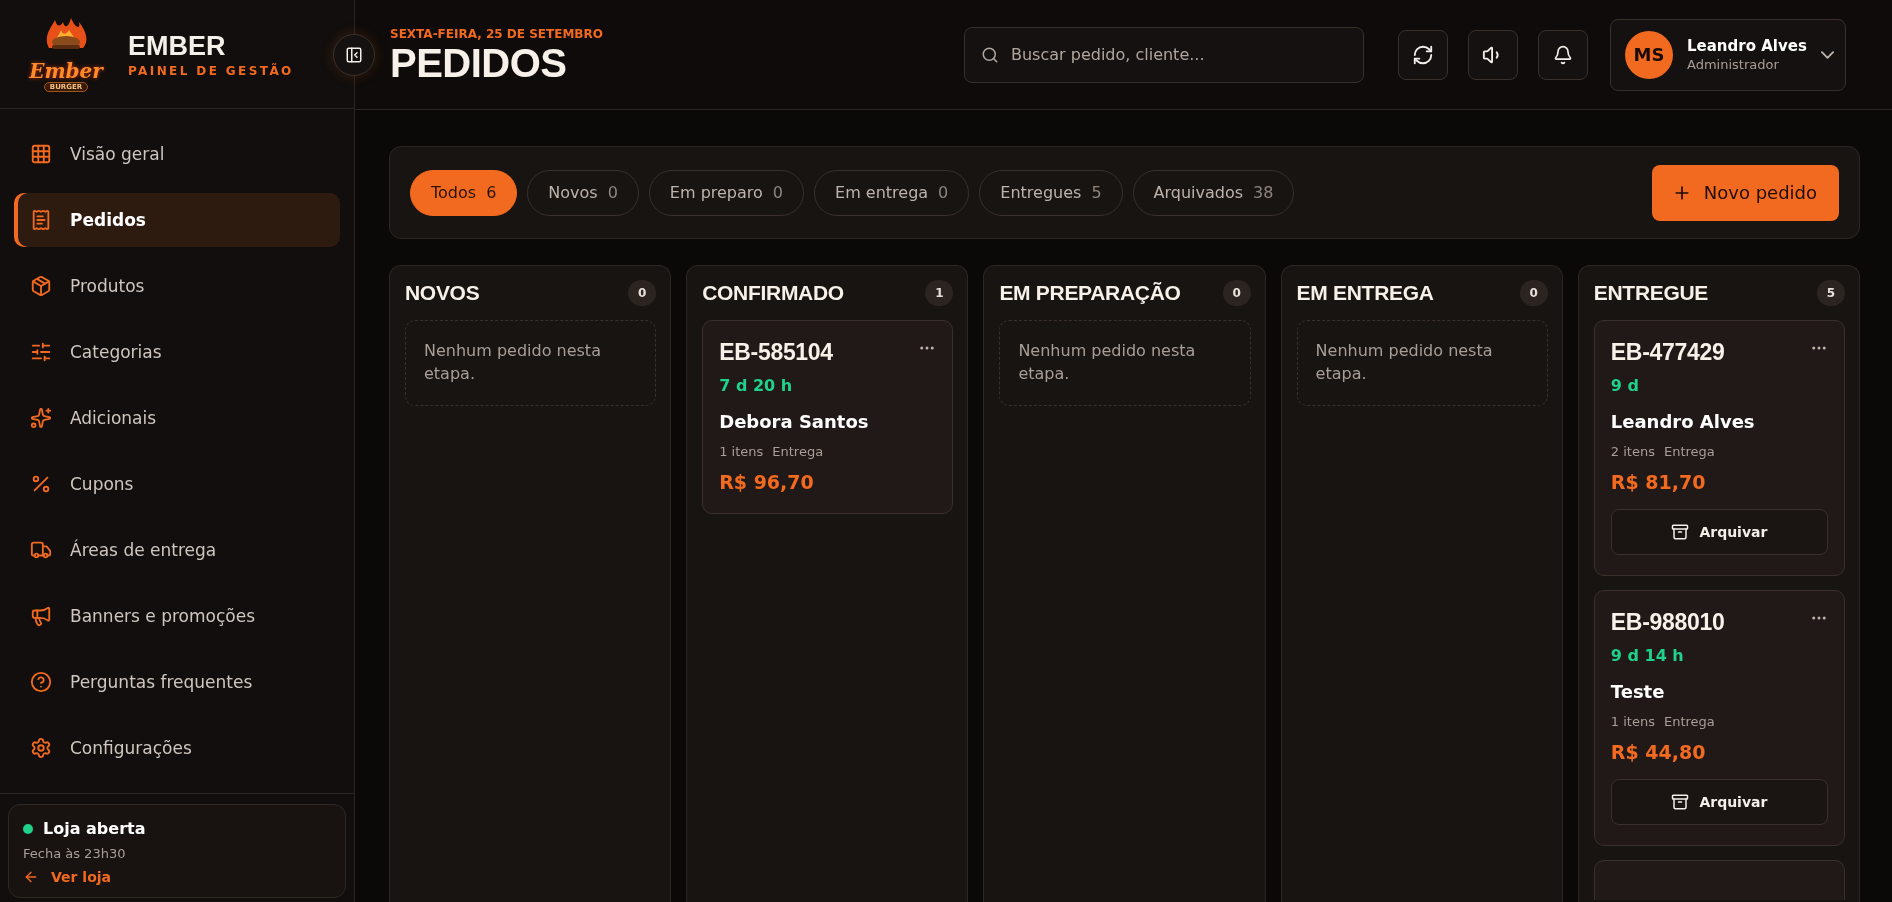 This screenshot has height=902, width=1892. Describe the element at coordinates (1658, 482) in the screenshot. I see `order-total: R$ 81,70` at that location.